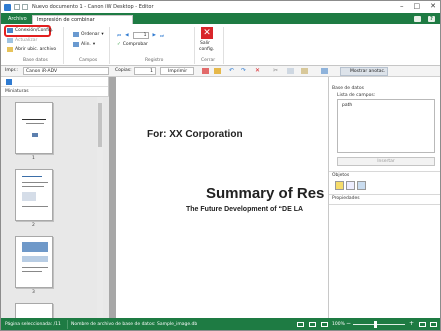 This screenshot has height=331, width=441. I want to click on align-icon, so click(76, 44).